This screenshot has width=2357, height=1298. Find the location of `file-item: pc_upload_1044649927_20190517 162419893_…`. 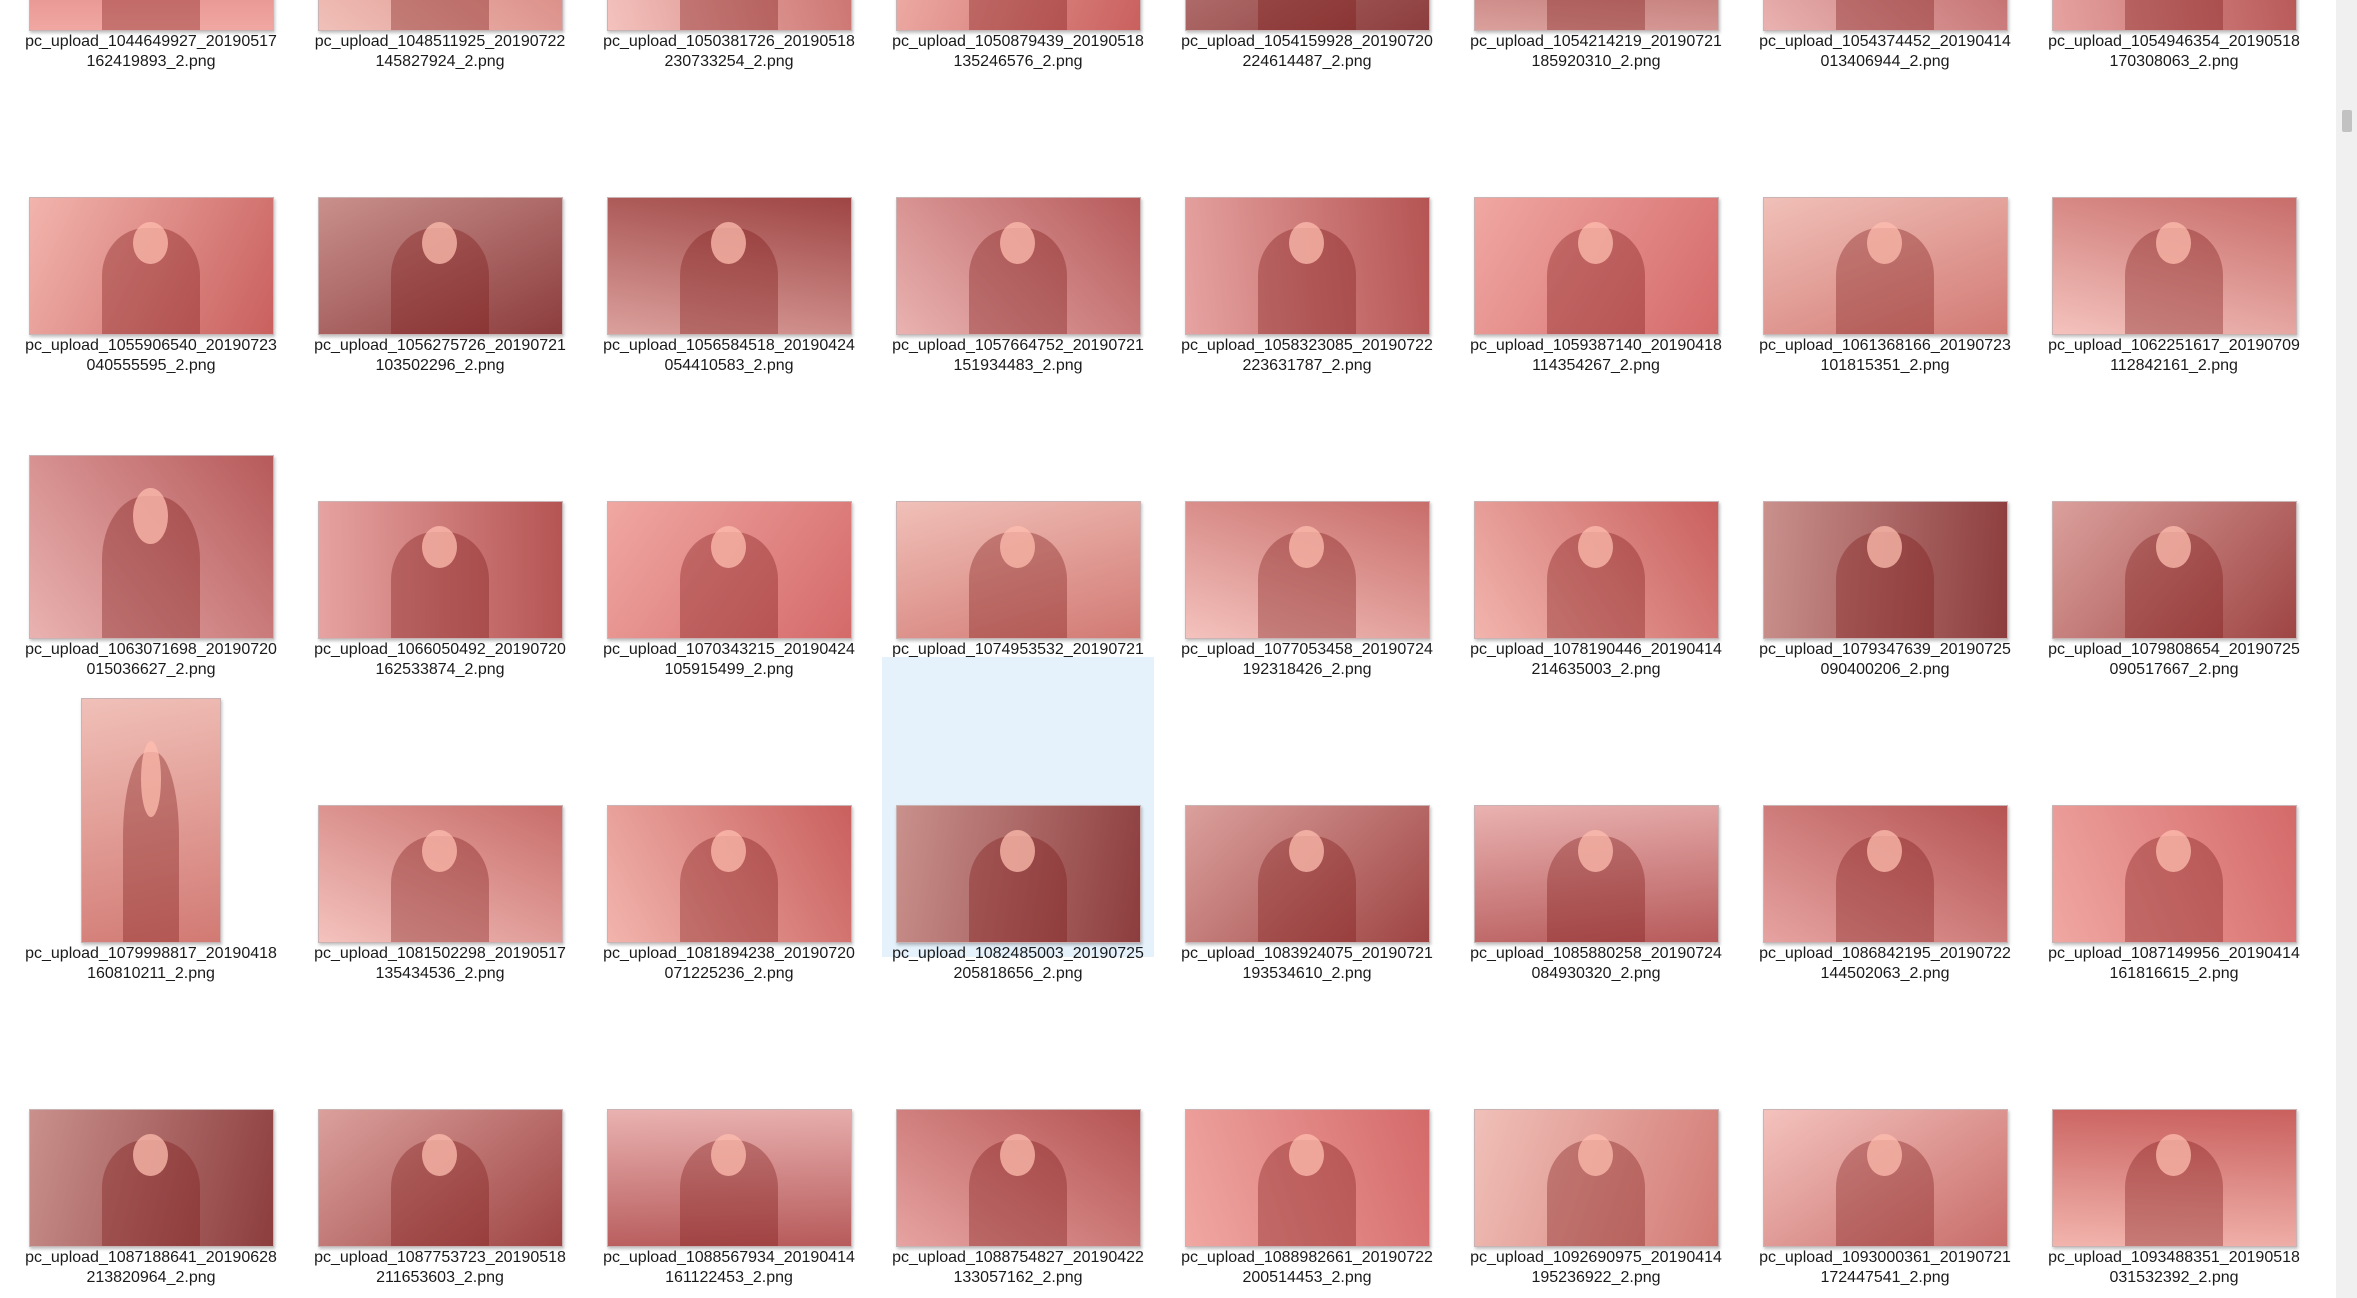

file-item: pc_upload_1044649927_20190517 162419893_… is located at coordinates (151, 35).